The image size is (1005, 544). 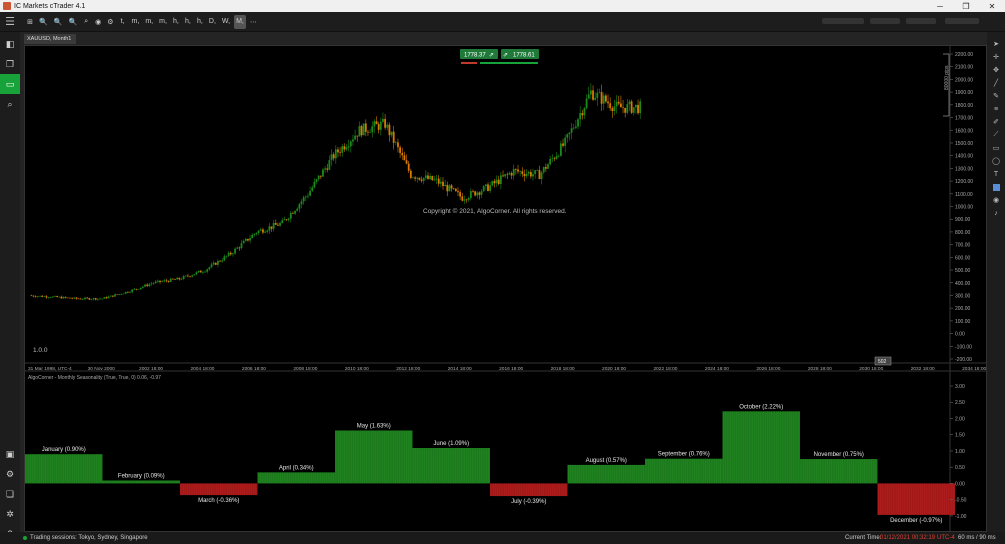 I want to click on time-axis-label: 2008 18:00, so click(x=305, y=369).